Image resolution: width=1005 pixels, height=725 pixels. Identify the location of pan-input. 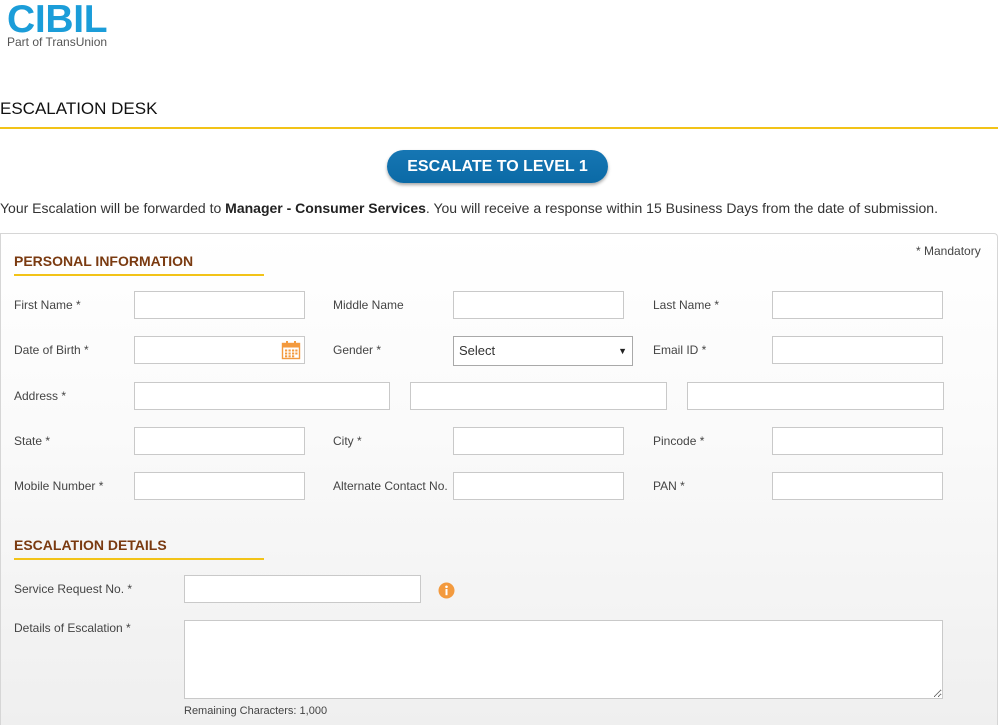
(857, 486).